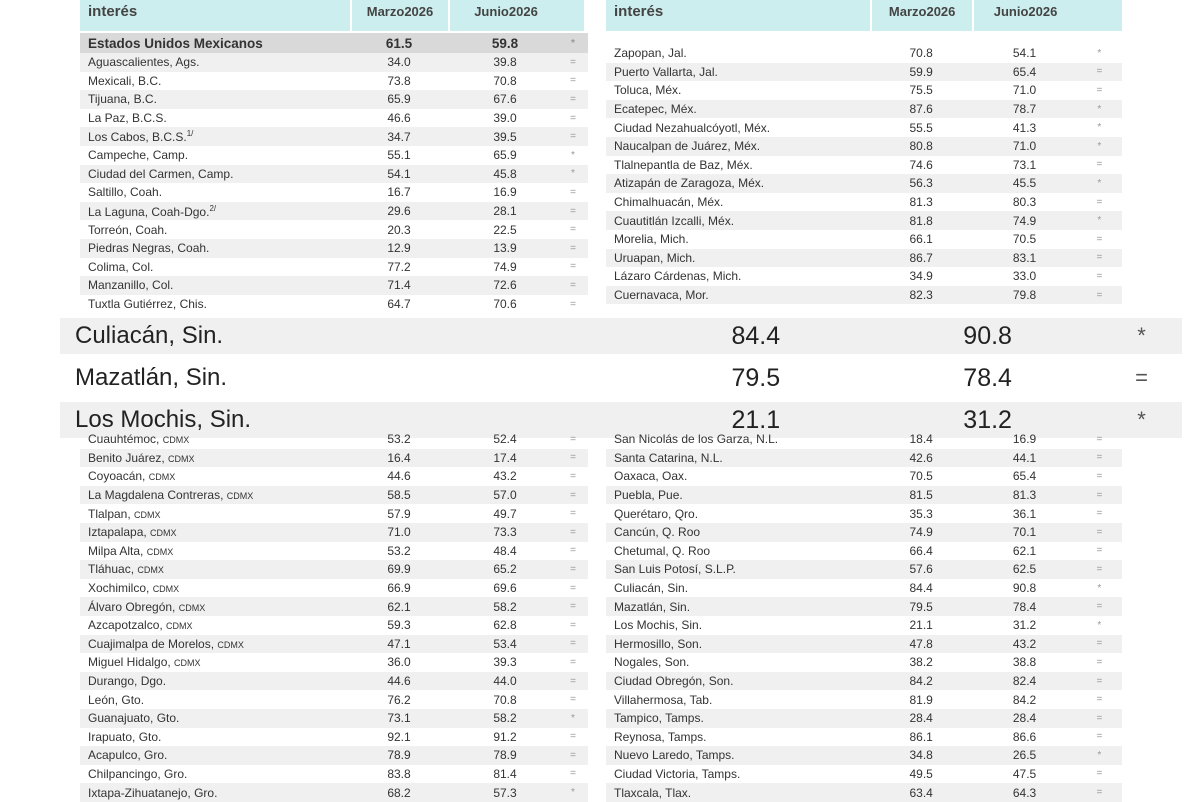 The width and height of the screenshot is (1200, 802). What do you see at coordinates (921, 532) in the screenshot?
I see `value-march: 74.9` at bounding box center [921, 532].